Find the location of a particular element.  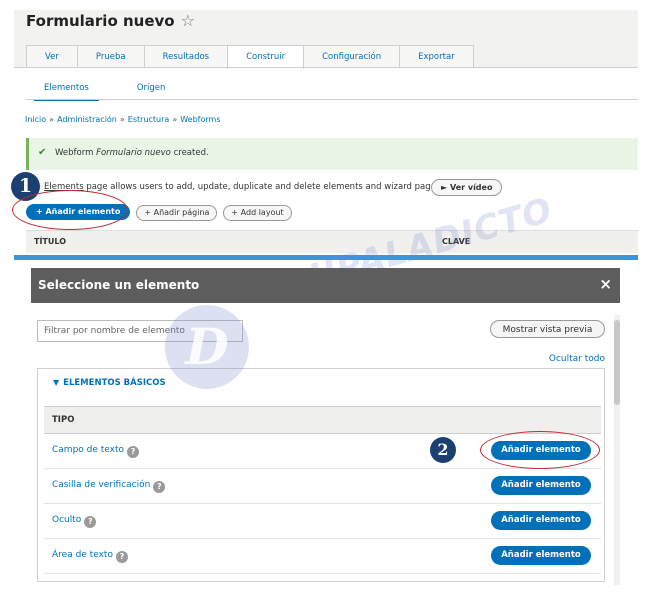

dialog-header: Seleccione un elemento × is located at coordinates (325, 285).